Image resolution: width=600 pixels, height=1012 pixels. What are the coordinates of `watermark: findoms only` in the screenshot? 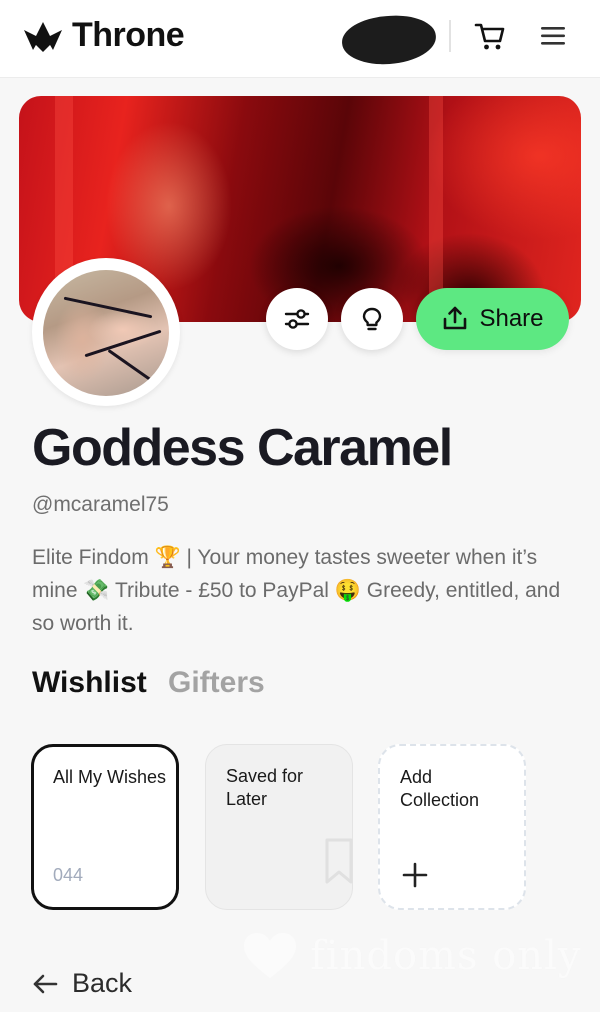 It's located at (410, 956).